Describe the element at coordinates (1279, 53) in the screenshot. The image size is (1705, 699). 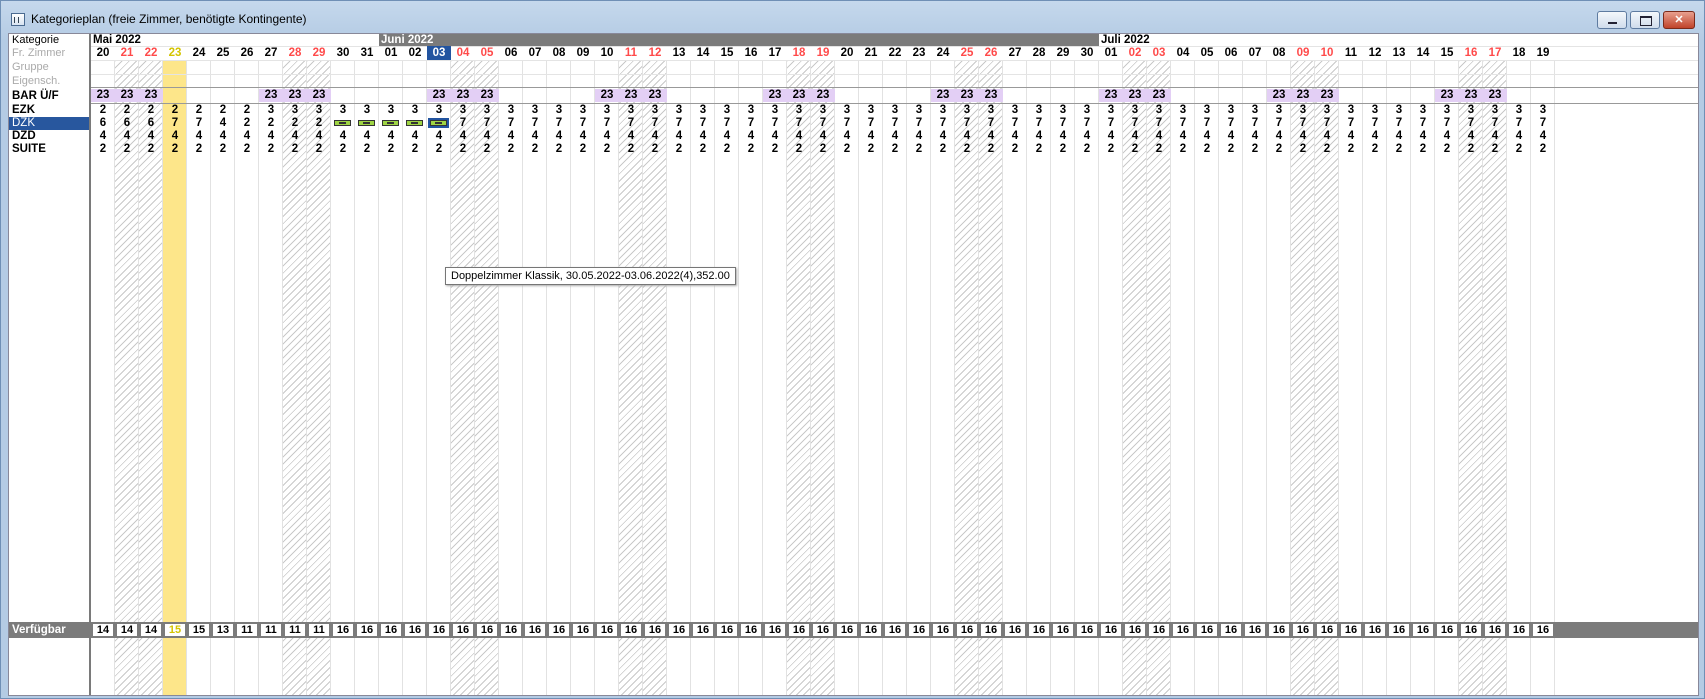
I see `day-header: 08` at that location.